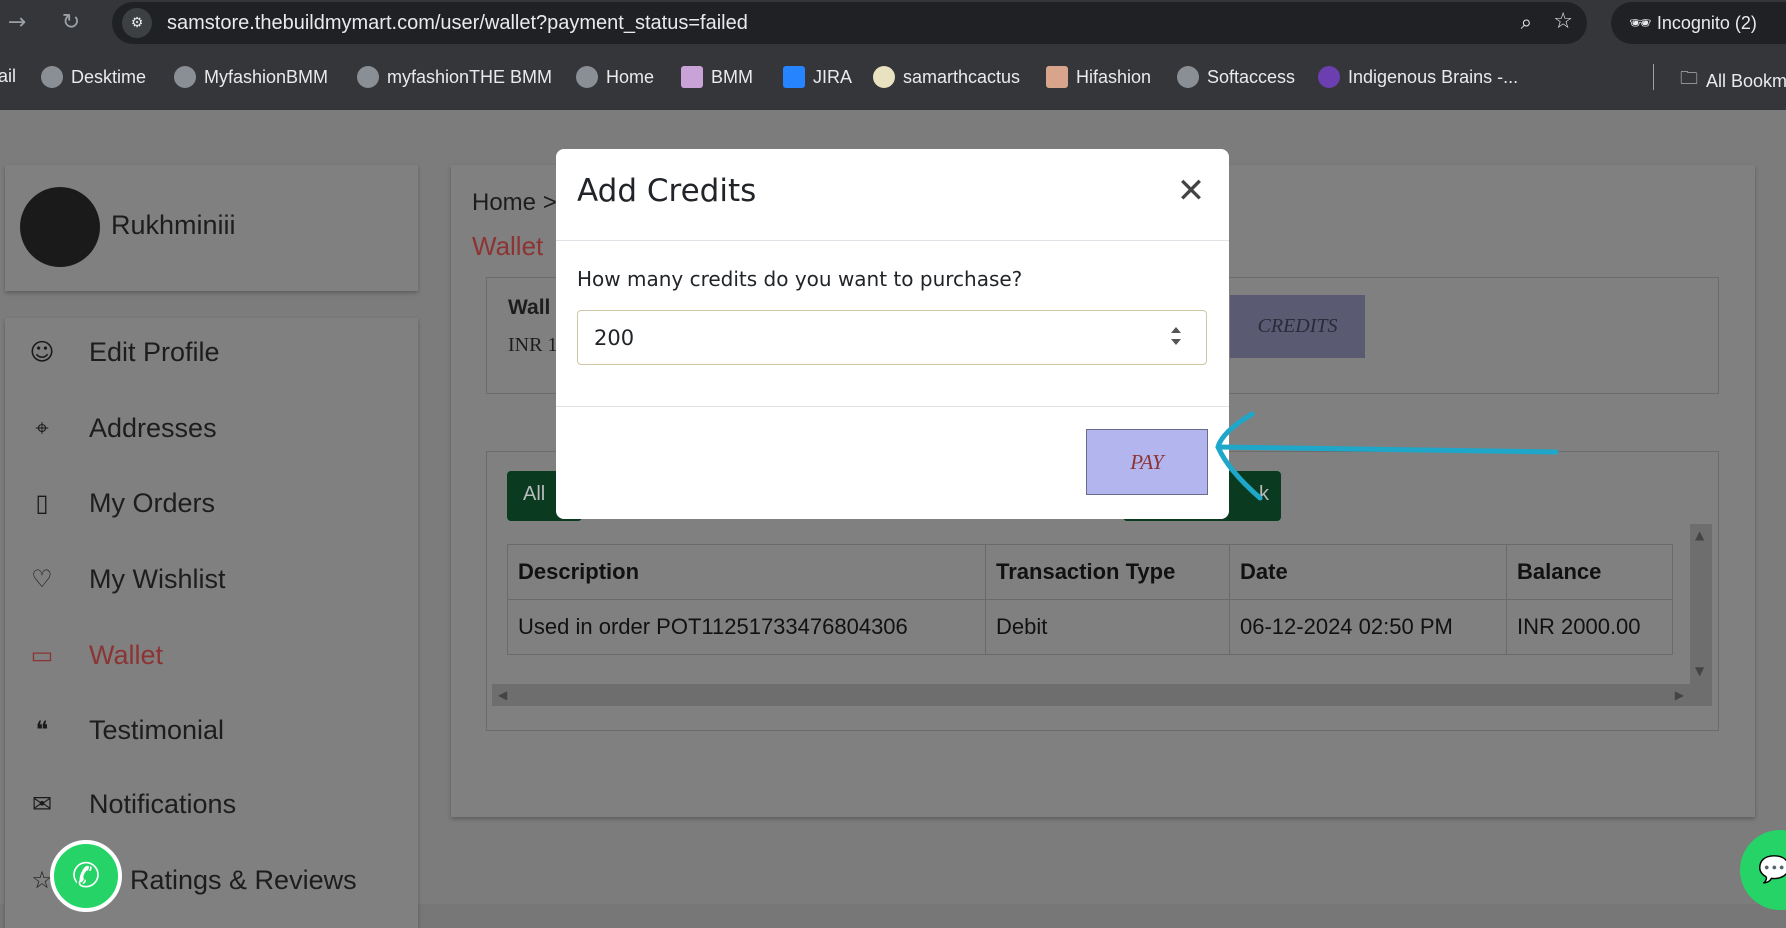 This screenshot has height=928, width=1786. What do you see at coordinates (243, 880) in the screenshot?
I see `sidebar-item-label: Ratings & Reviews` at bounding box center [243, 880].